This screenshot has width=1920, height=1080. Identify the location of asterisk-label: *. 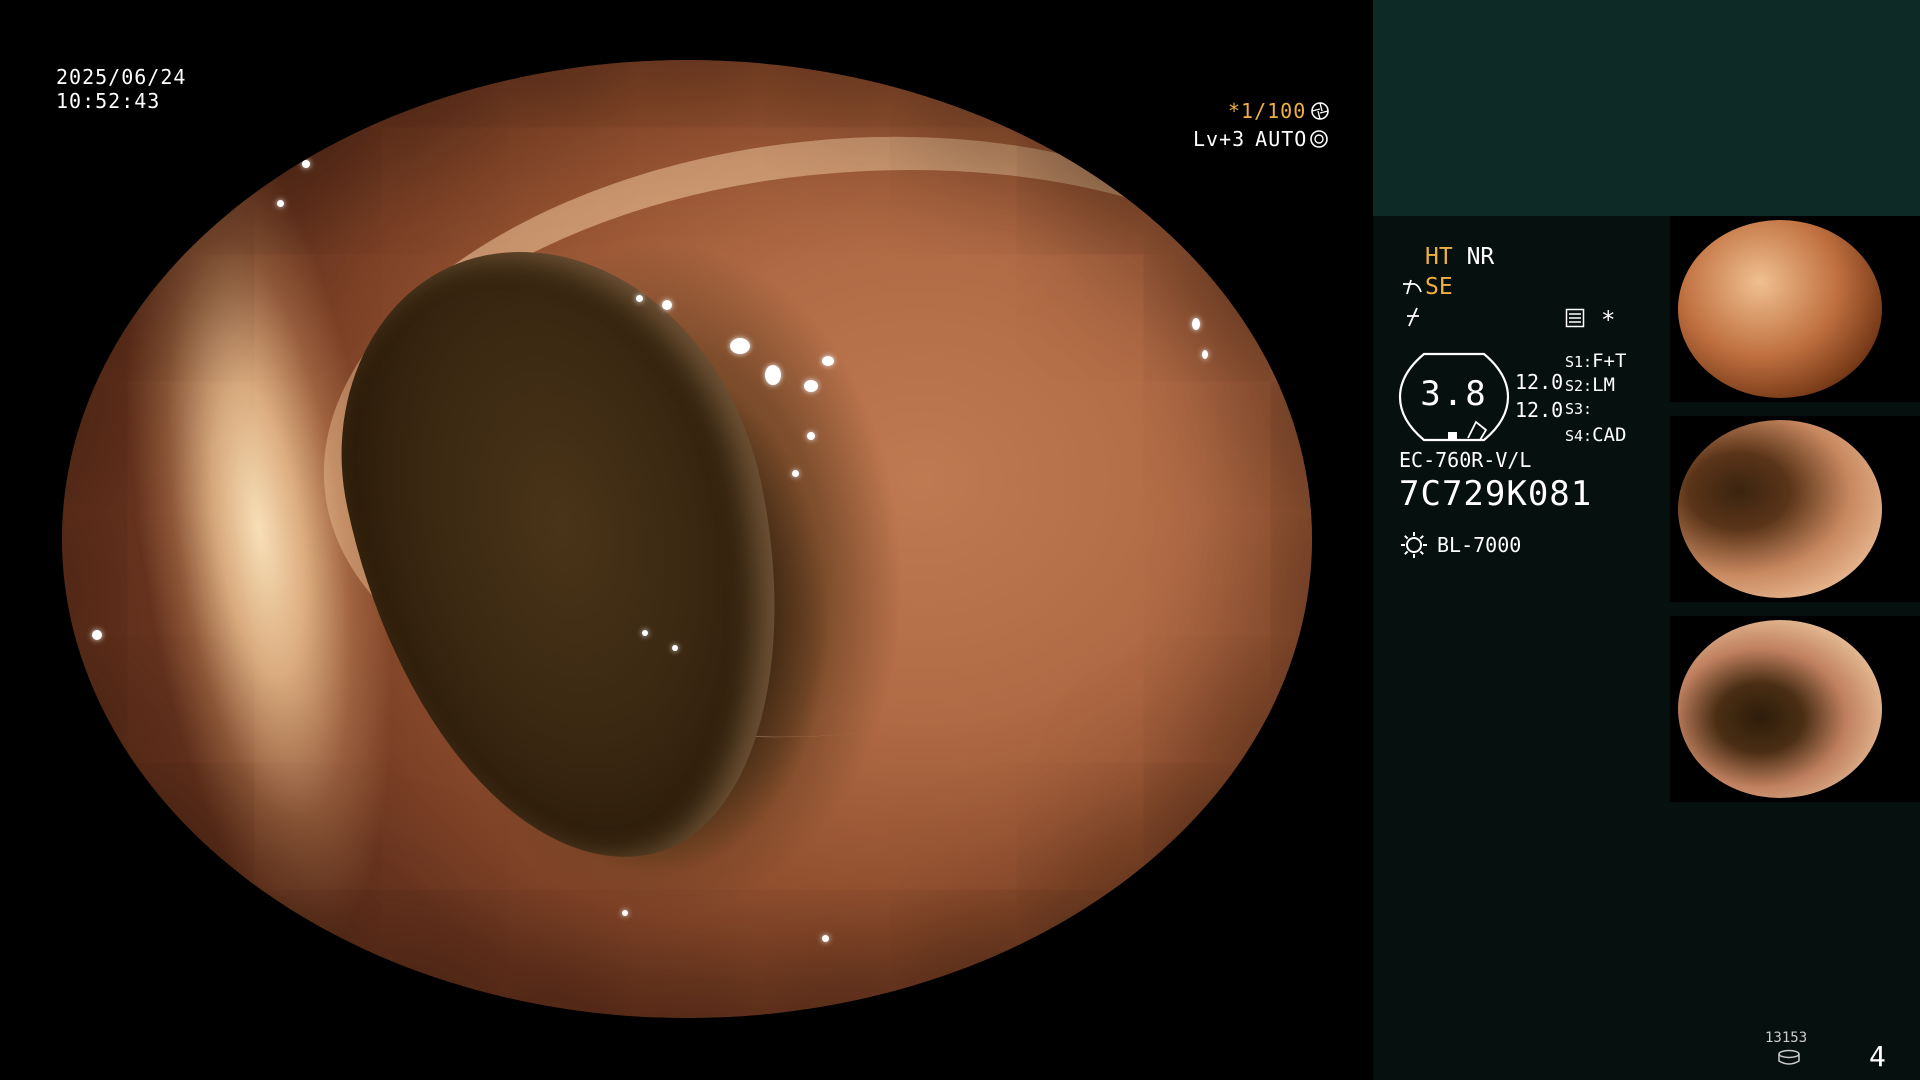
(1608, 320).